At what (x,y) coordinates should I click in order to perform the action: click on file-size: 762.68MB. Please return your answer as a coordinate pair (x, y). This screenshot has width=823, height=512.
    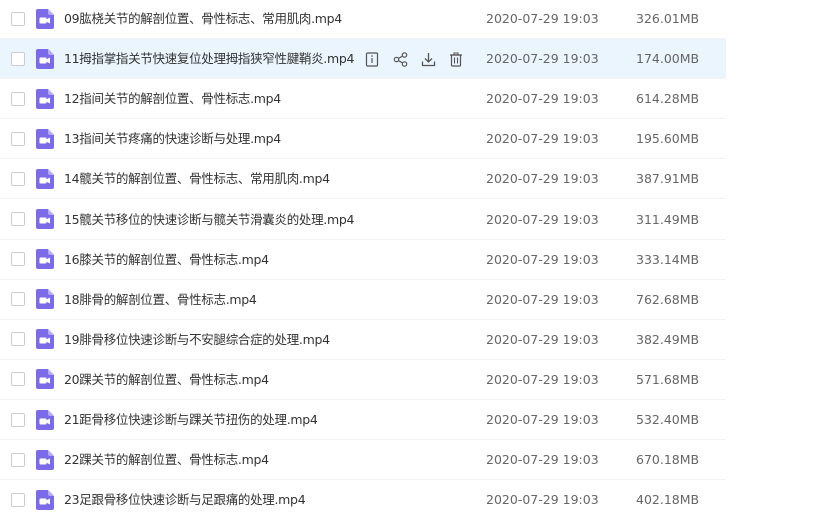
    Looking at the image, I should click on (668, 299).